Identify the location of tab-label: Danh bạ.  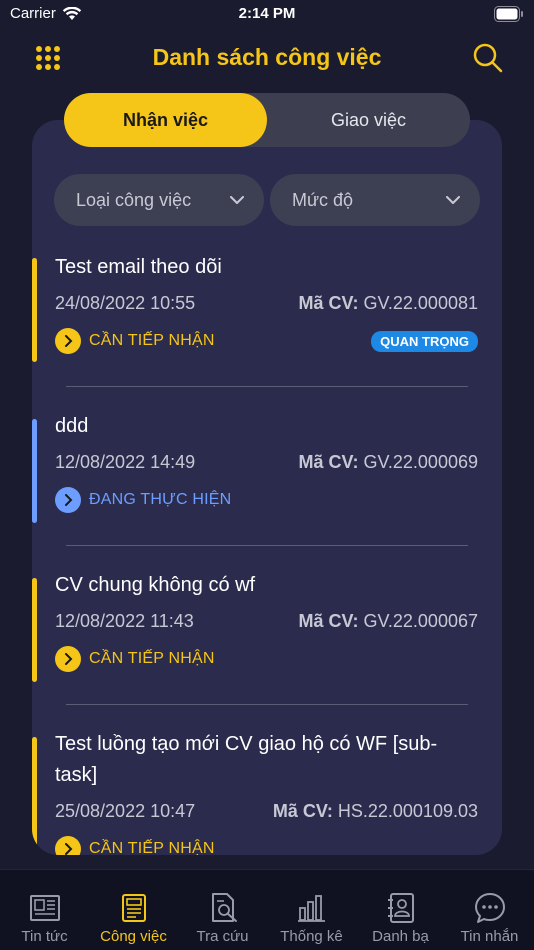
(400, 936).